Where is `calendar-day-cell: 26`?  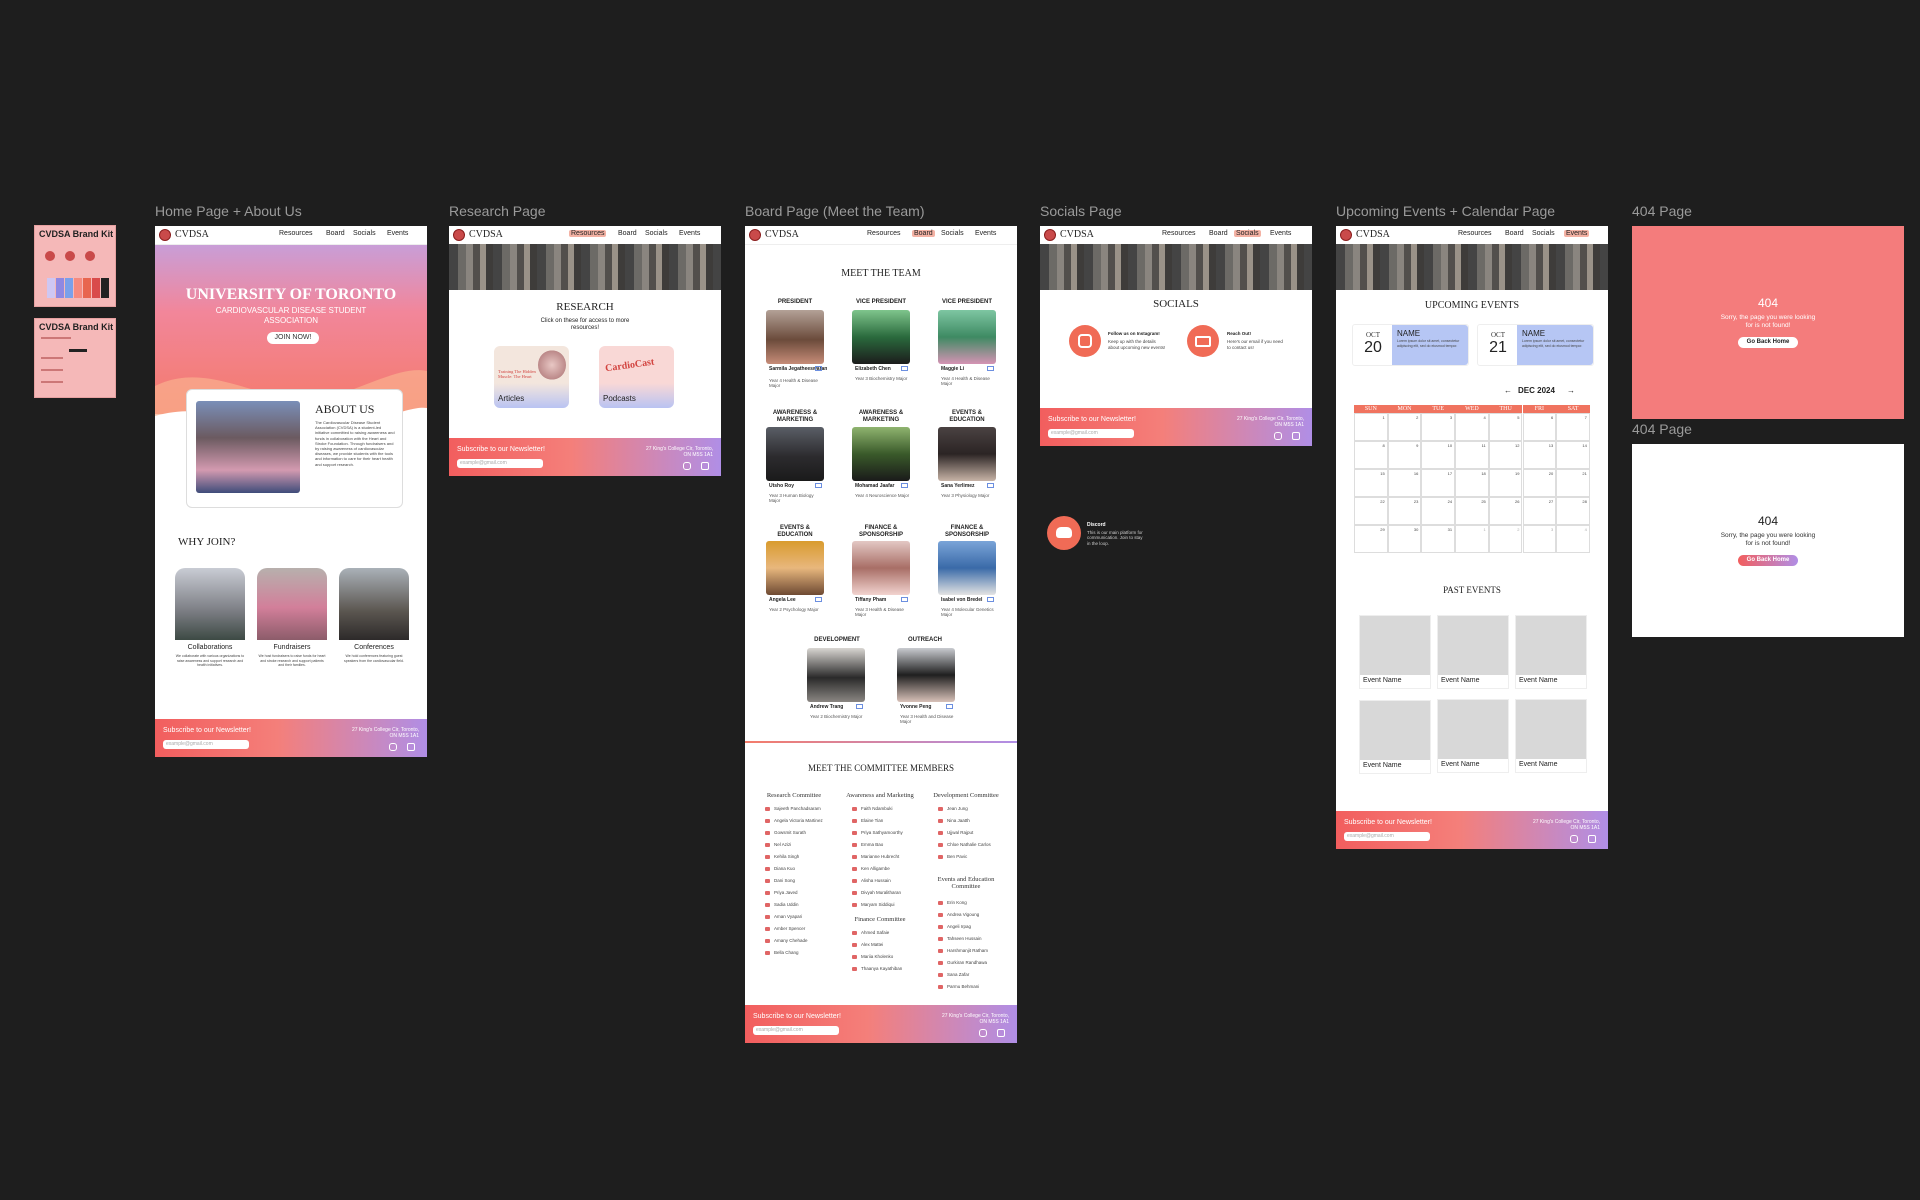
calendar-day-cell: 26 is located at coordinates (1505, 511).